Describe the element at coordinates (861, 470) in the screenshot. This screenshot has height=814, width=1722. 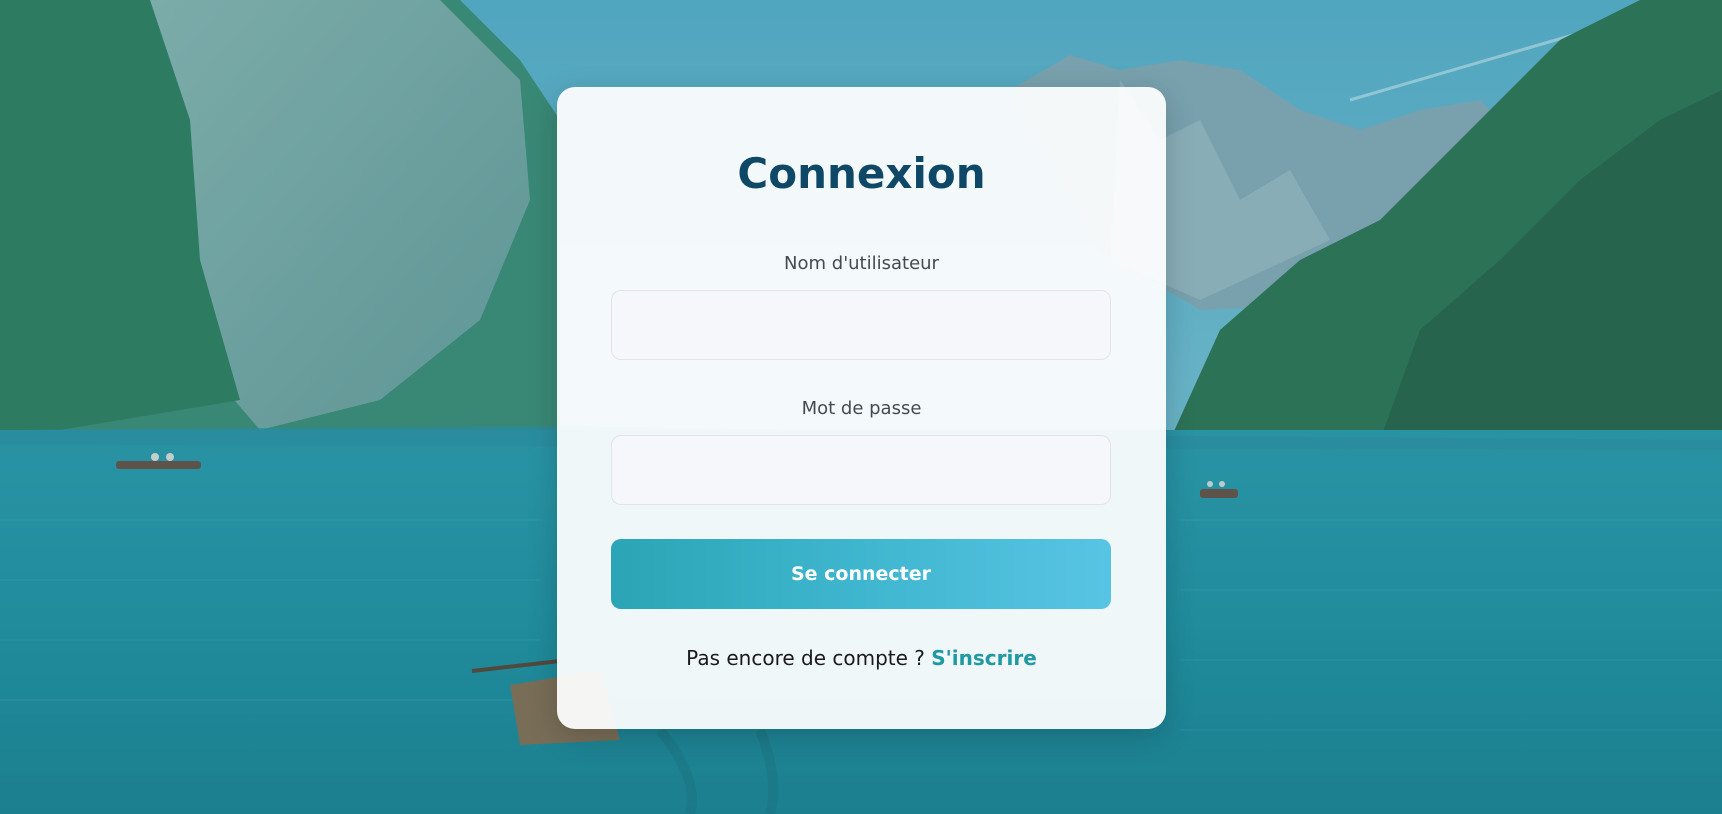
I see `password-field` at that location.